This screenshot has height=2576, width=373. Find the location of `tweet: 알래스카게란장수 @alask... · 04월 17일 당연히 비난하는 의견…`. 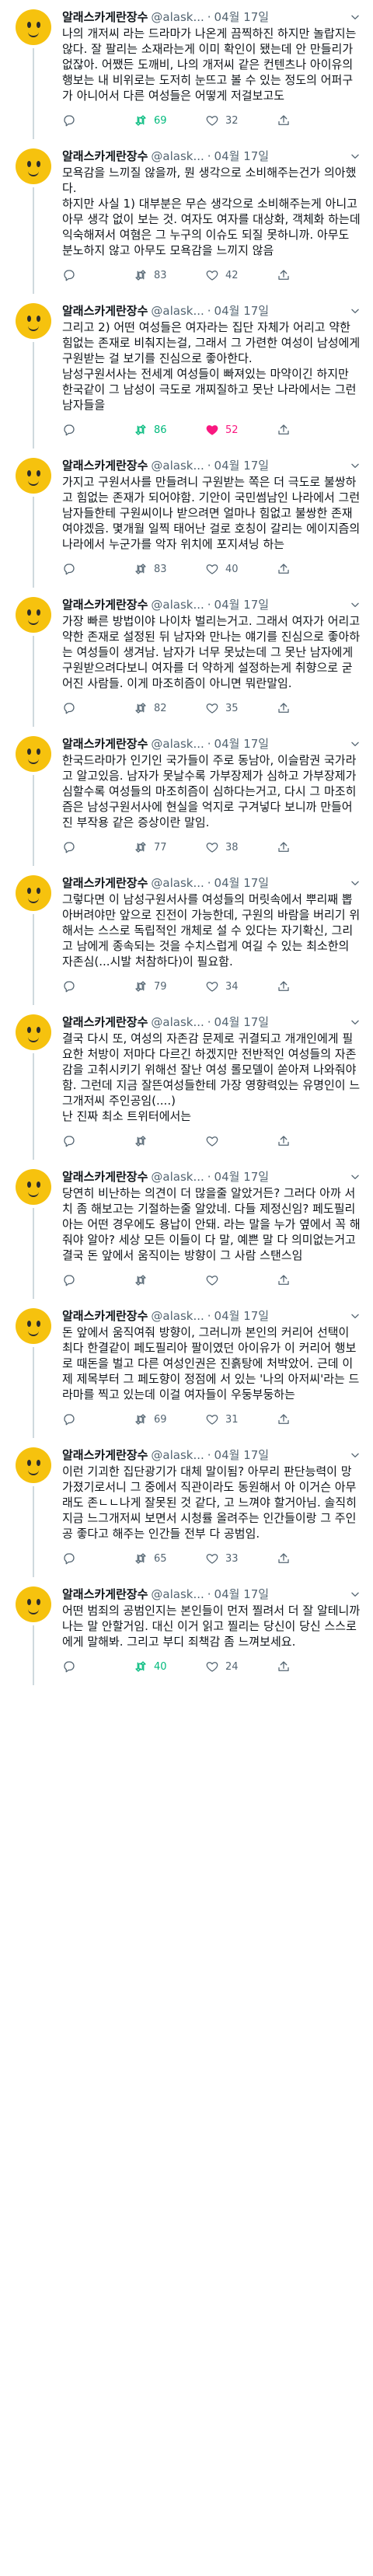

tweet: 알래스카게란장수 @alask... · 04월 17일 당연히 비난하는 의견… is located at coordinates (186, 1229).